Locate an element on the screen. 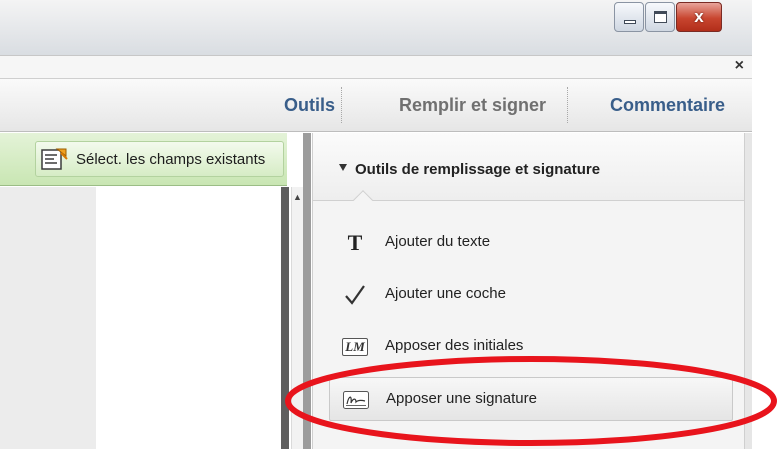 The image size is (778, 449). close-window-button: x is located at coordinates (699, 17).